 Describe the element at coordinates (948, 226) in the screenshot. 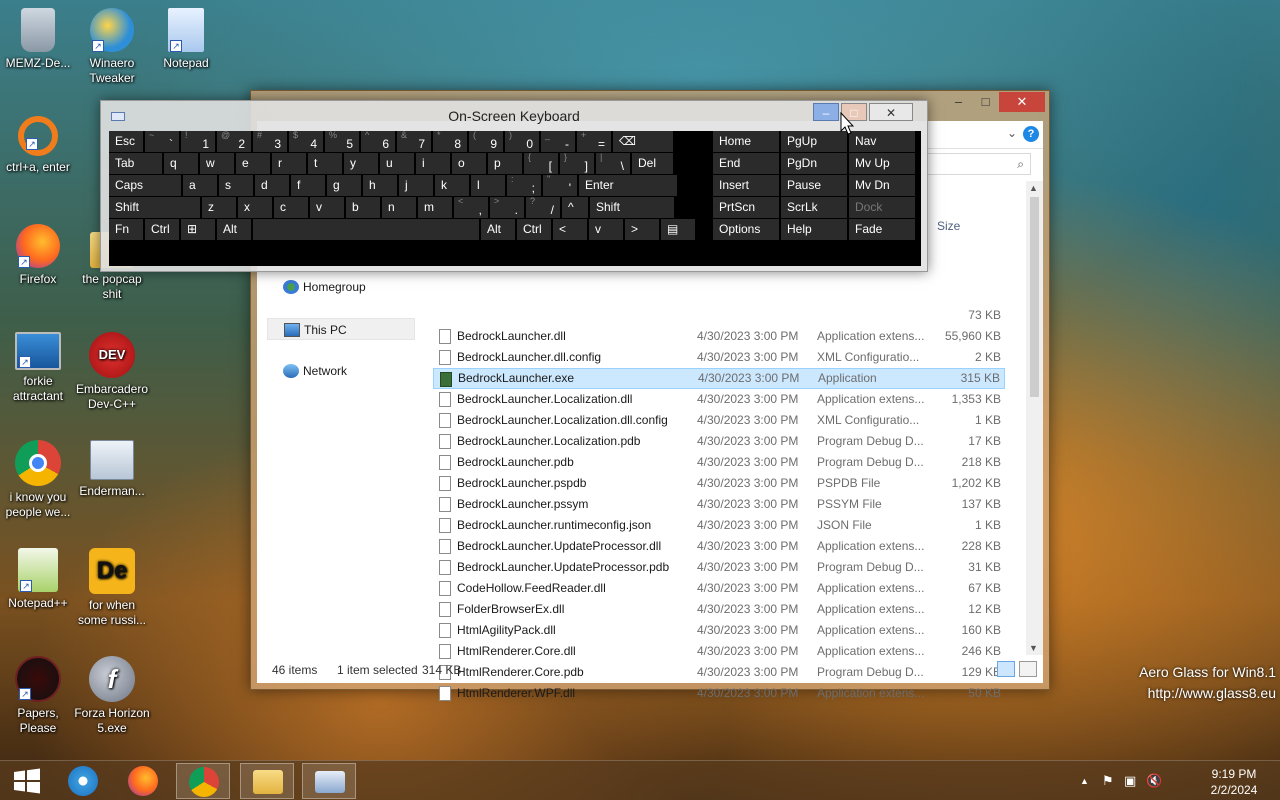

I see `column-header-size: Size` at that location.